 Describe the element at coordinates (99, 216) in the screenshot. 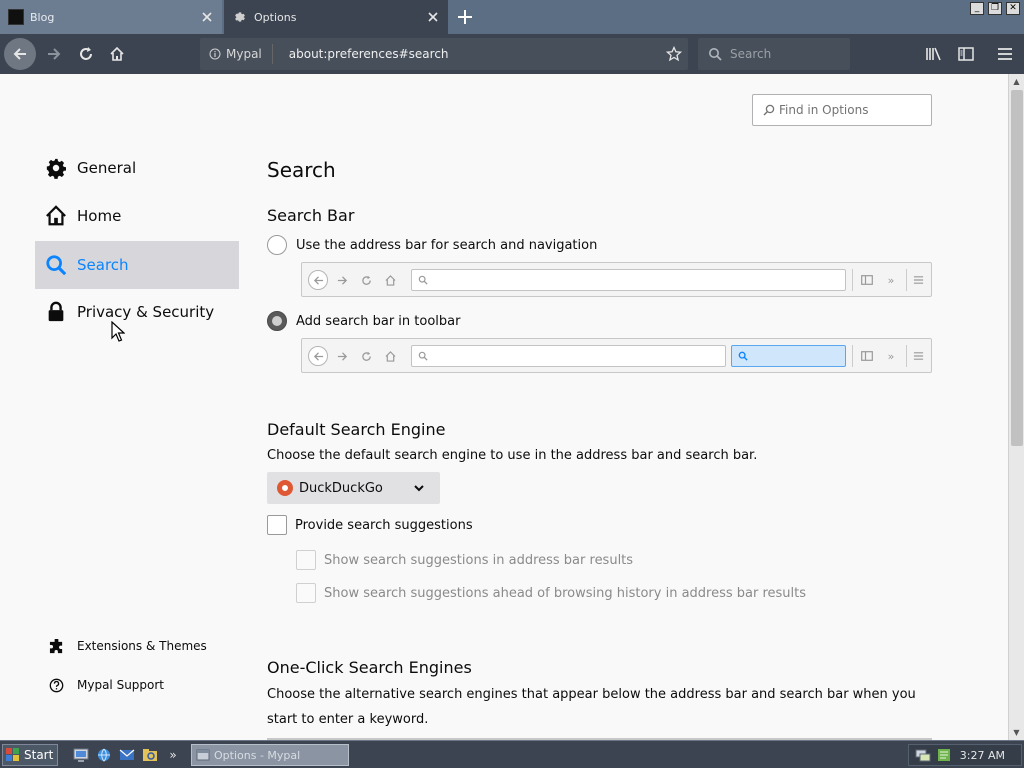

I see `category-label: Home` at that location.